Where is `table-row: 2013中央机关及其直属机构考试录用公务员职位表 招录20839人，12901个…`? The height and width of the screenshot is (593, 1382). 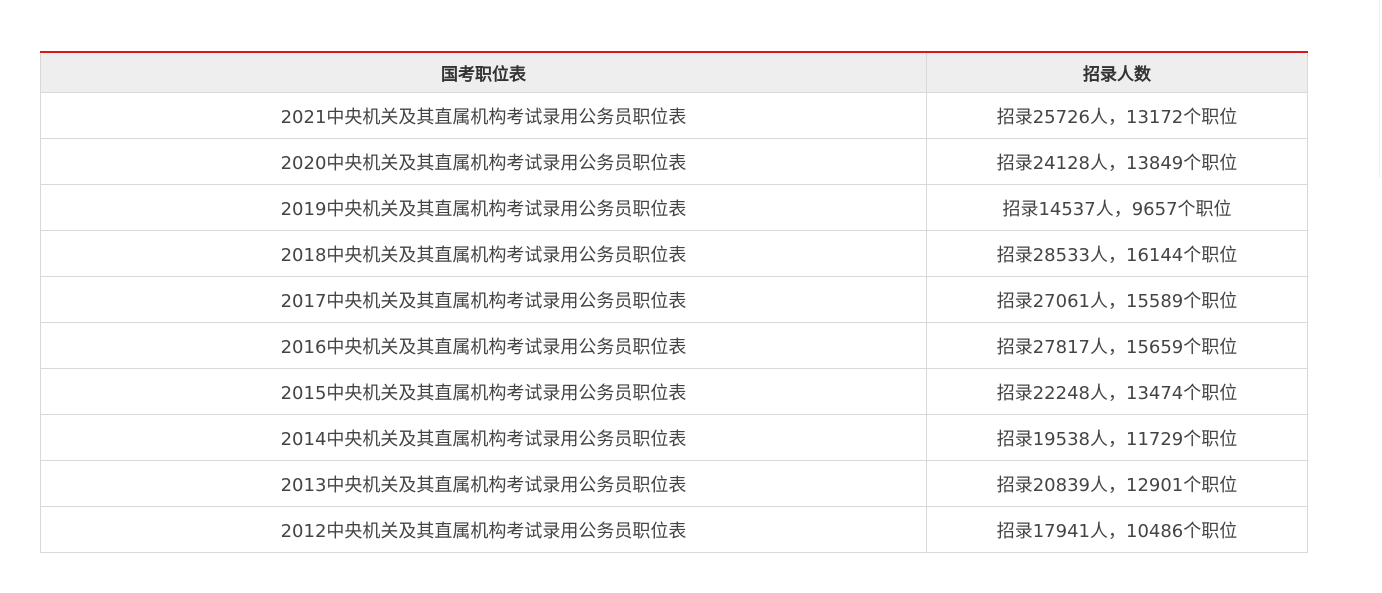 table-row: 2013中央机关及其直属机构考试录用公务员职位表 招录20839人，12901个… is located at coordinates (674, 483).